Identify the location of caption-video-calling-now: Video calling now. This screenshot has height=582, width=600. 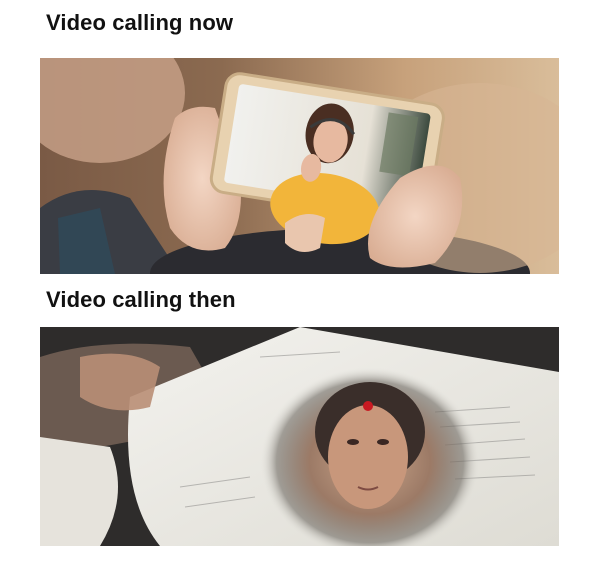
(140, 22).